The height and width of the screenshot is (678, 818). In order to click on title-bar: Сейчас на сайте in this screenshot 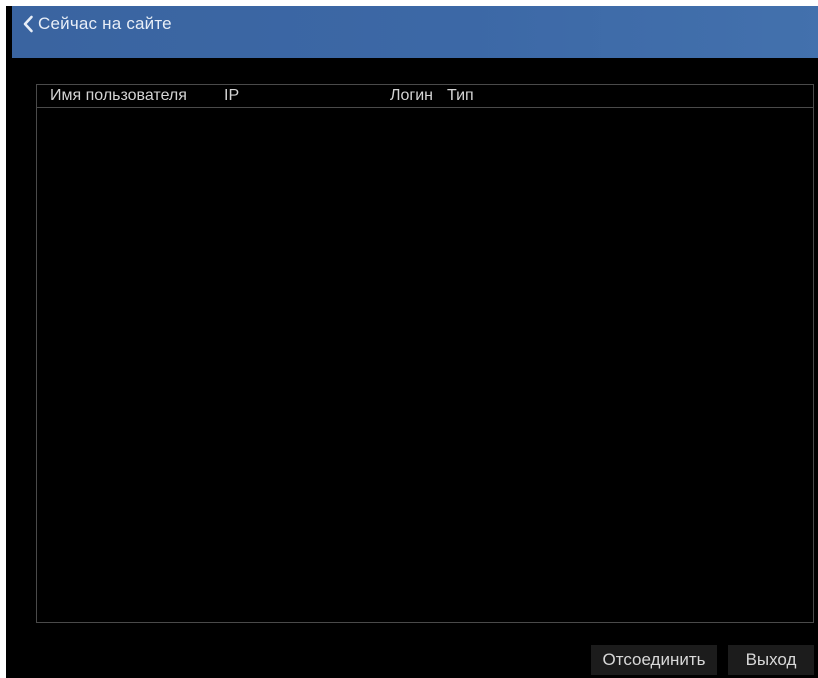, I will do `click(415, 32)`.